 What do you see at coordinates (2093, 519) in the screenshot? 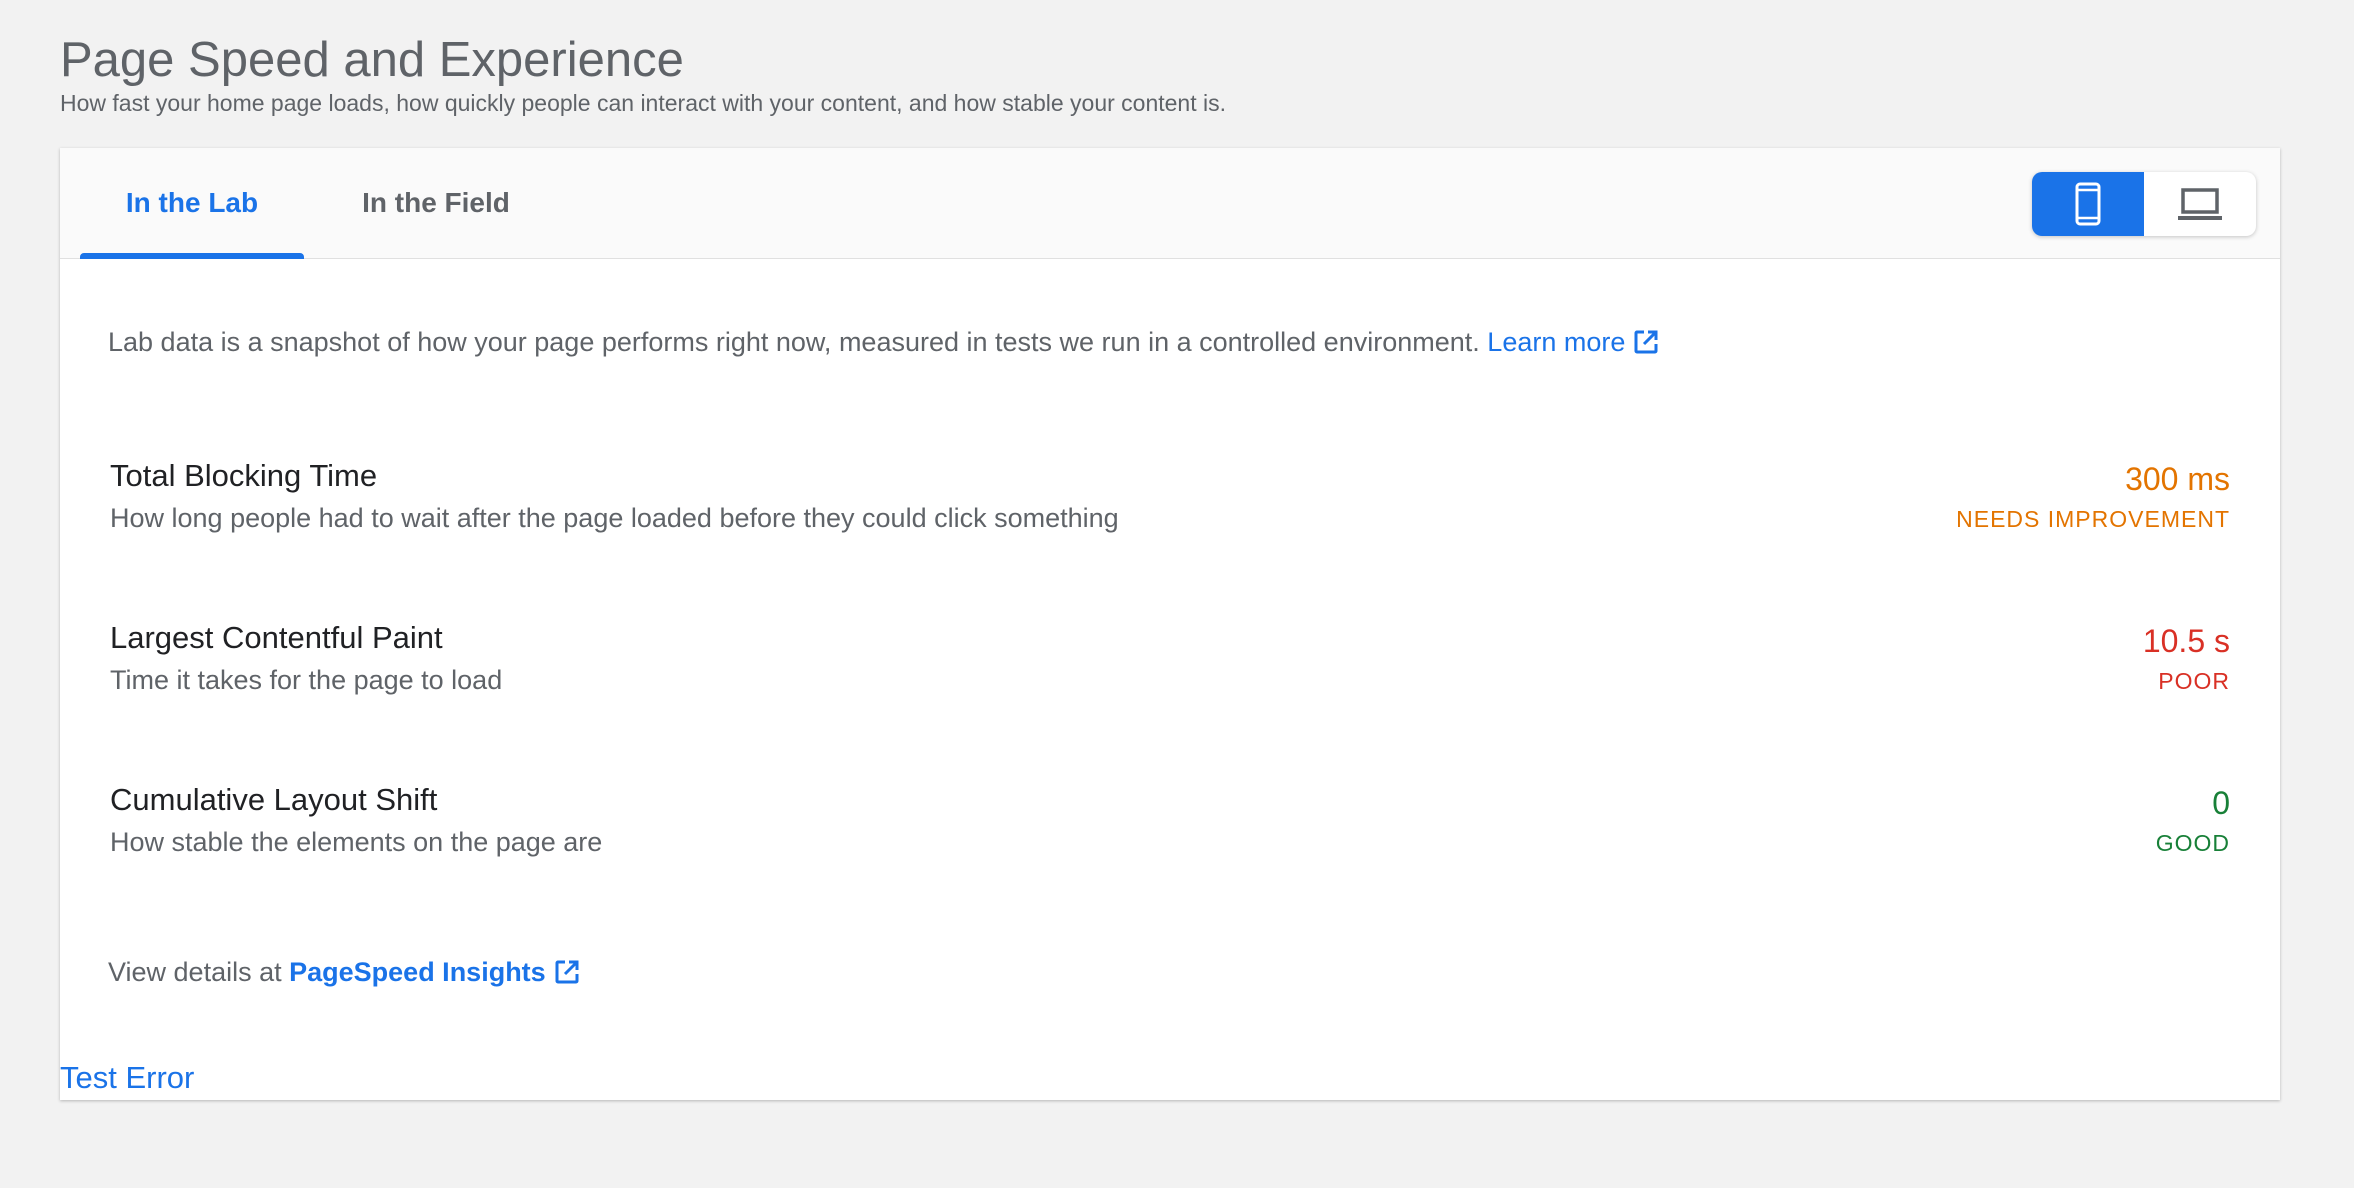
I see `metric-status: NEEDS IMPROVEMENT` at bounding box center [2093, 519].